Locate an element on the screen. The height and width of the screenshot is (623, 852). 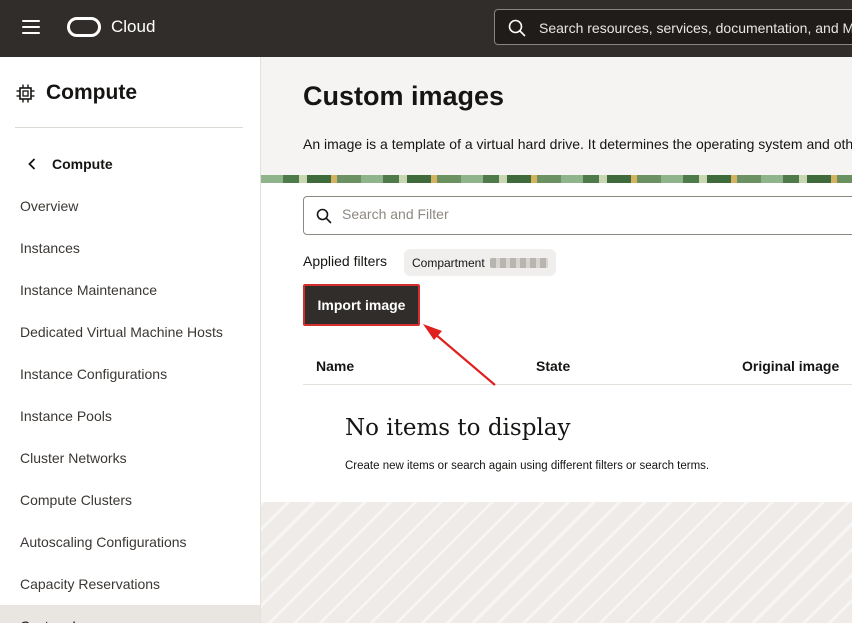
sidebar-item-compute-clusters: Compute Clusters is located at coordinates (130, 500).